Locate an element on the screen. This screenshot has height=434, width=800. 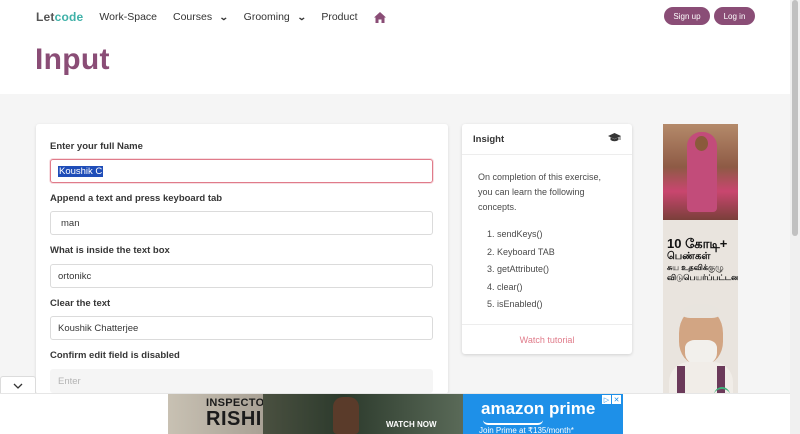
append-text-label: Append a text and press keyboard tab is located at coordinates (136, 198).